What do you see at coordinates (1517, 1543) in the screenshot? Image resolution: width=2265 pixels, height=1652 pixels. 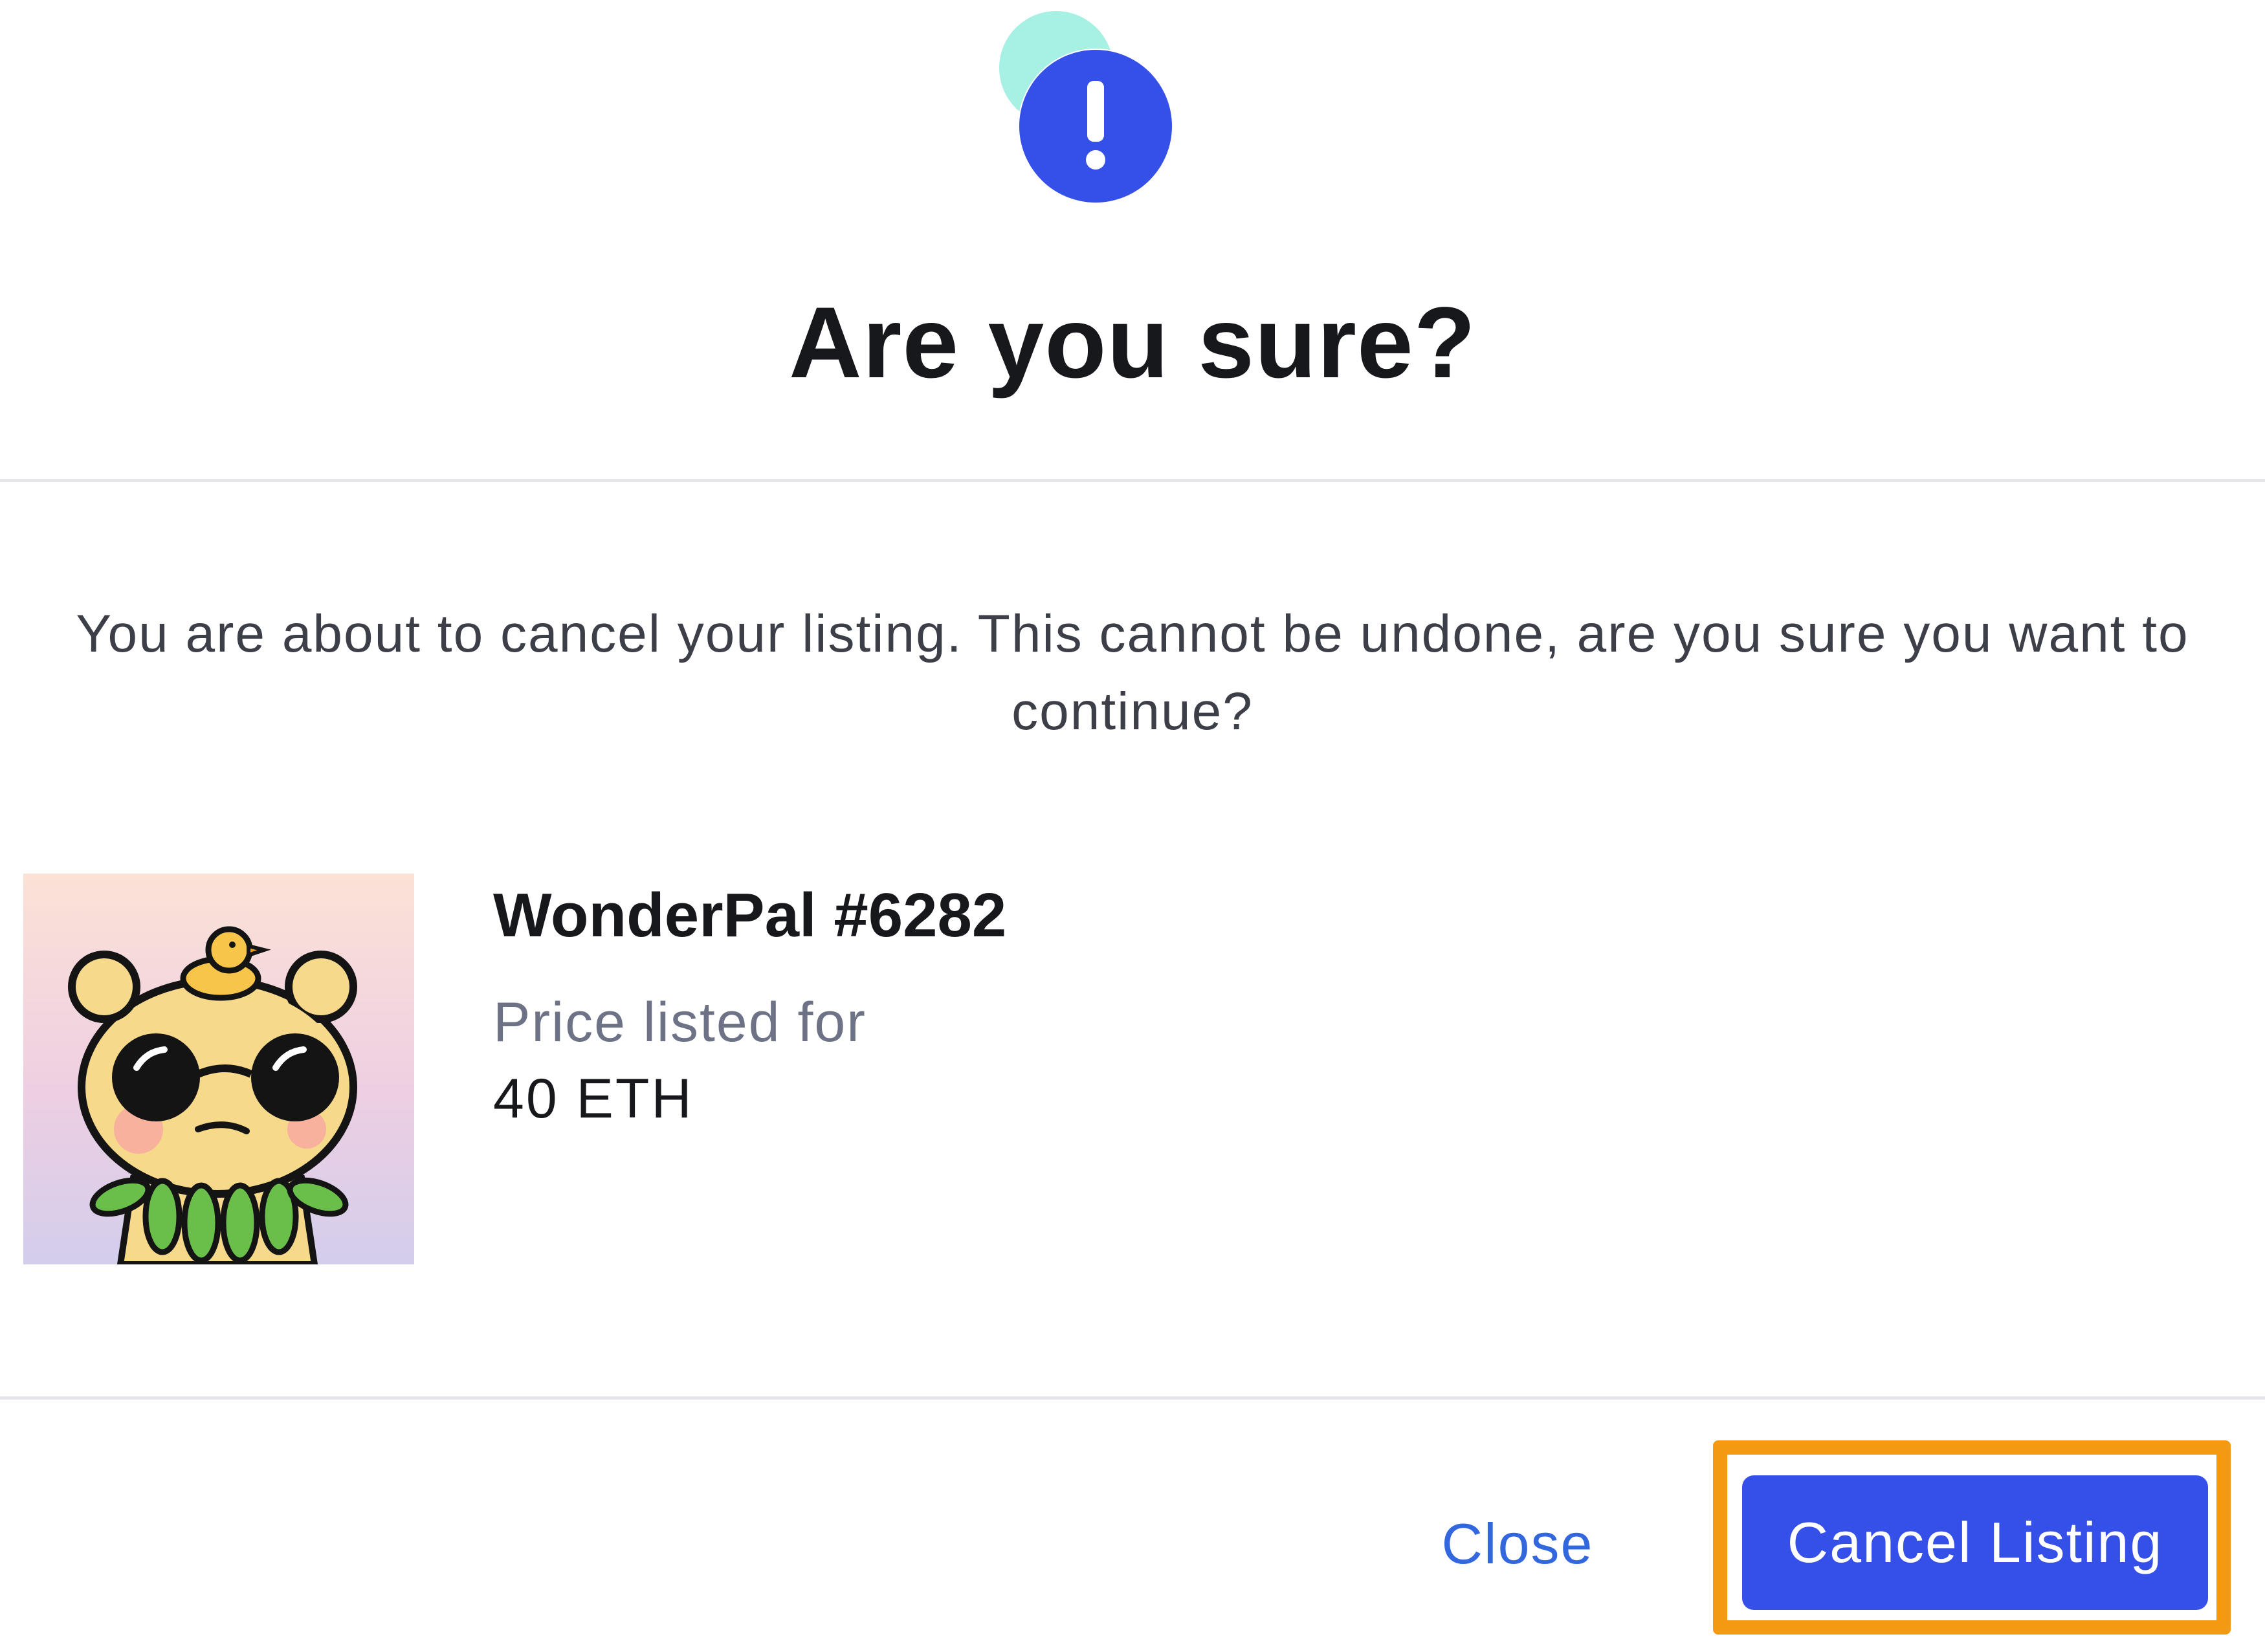 I see `close-button: Close` at bounding box center [1517, 1543].